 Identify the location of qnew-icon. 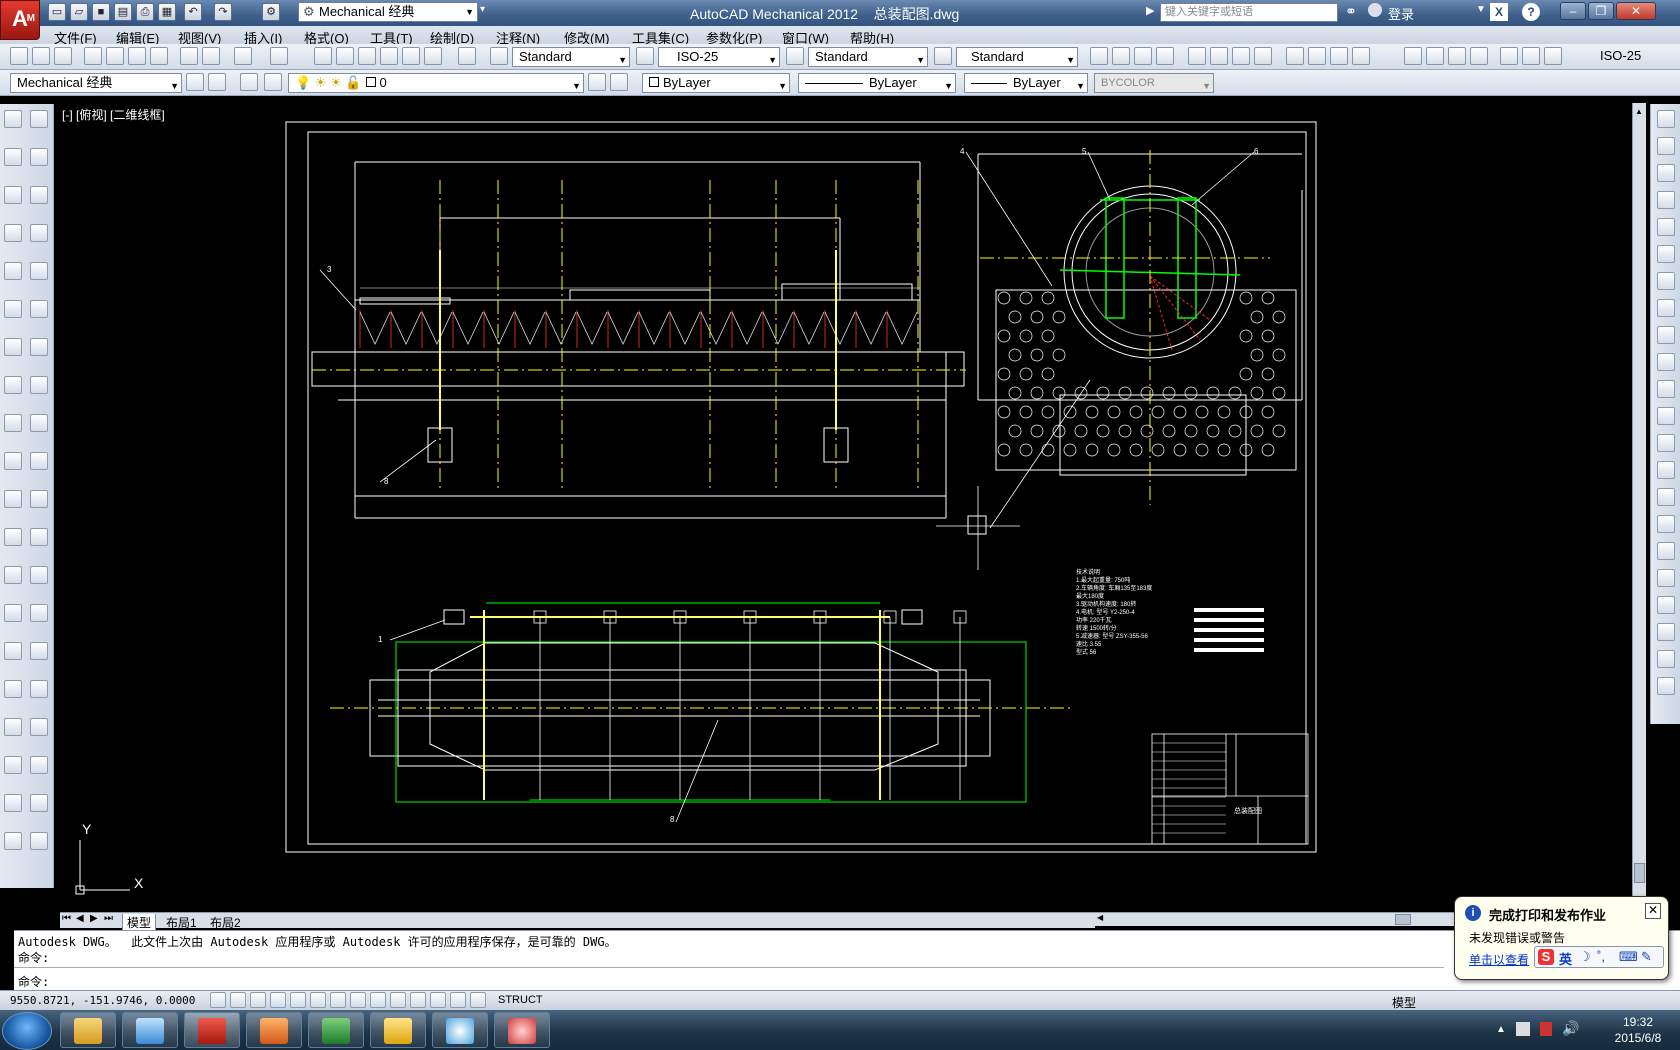
(19, 56).